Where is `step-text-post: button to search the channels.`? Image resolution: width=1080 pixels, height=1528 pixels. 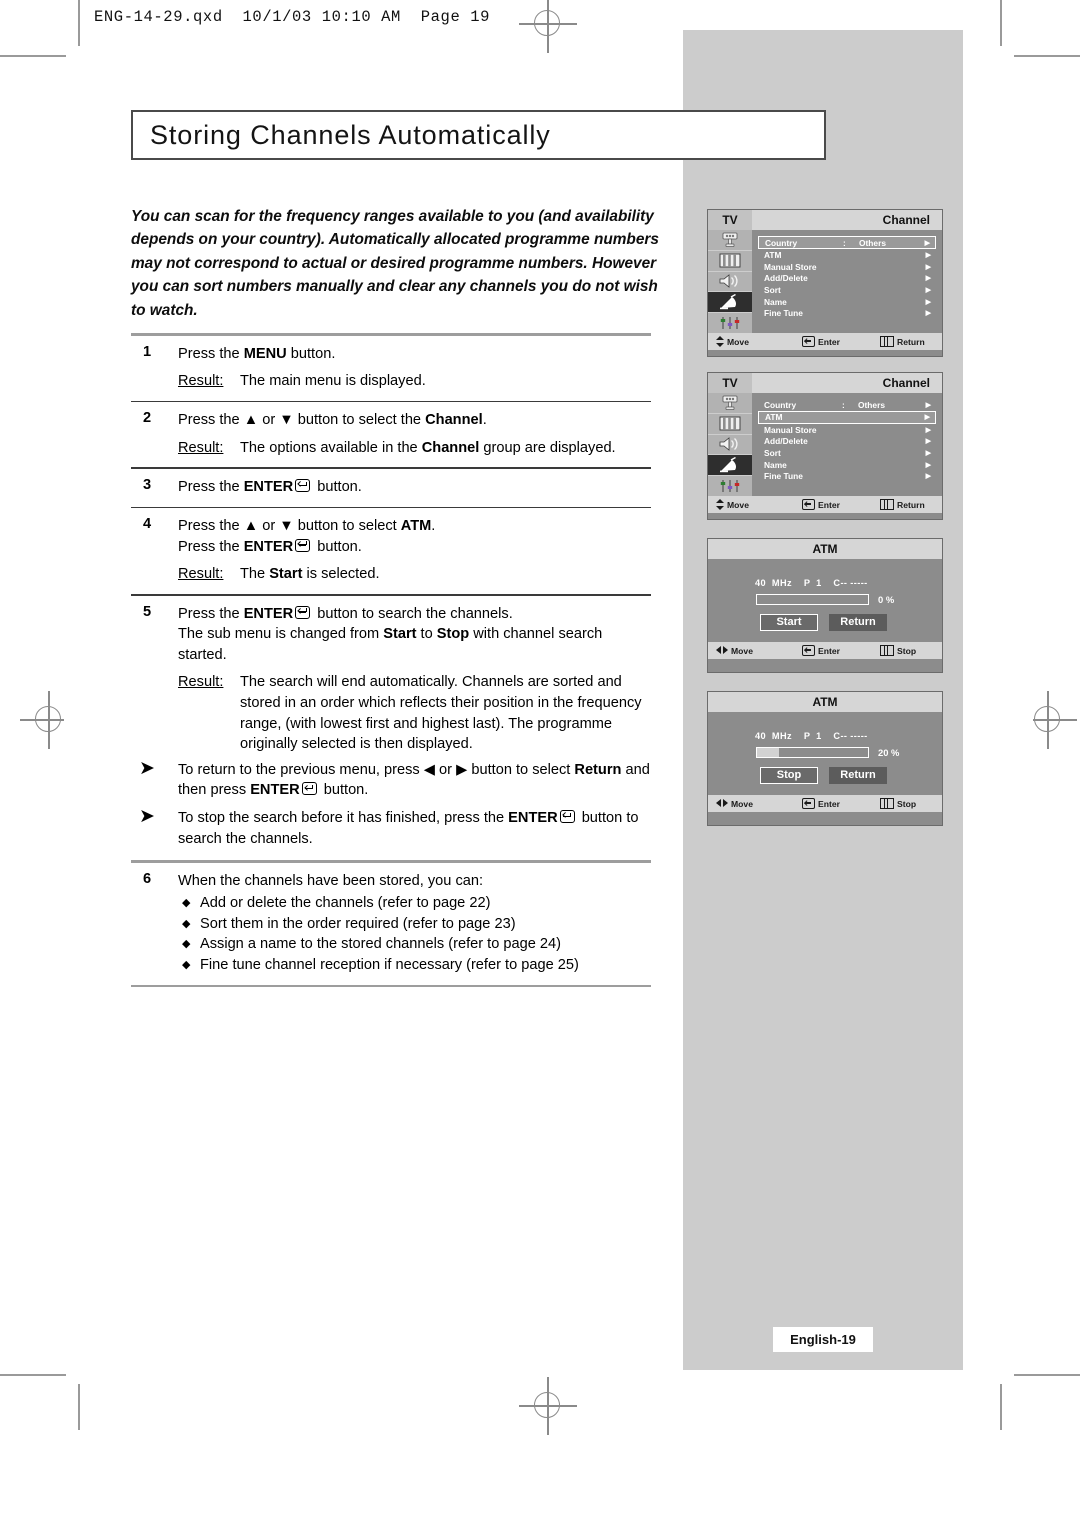 step-text-post: button to search the channels. is located at coordinates (413, 613).